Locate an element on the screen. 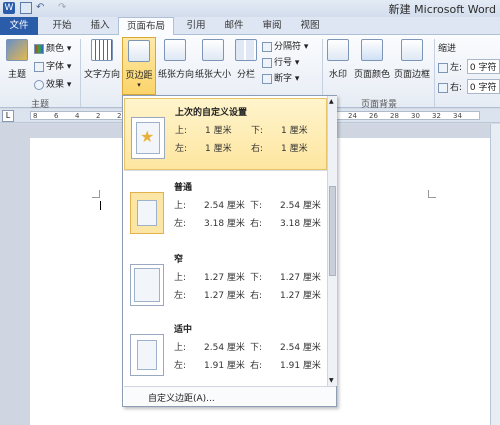 The image size is (500, 425). themes-icon is located at coordinates (17, 50).